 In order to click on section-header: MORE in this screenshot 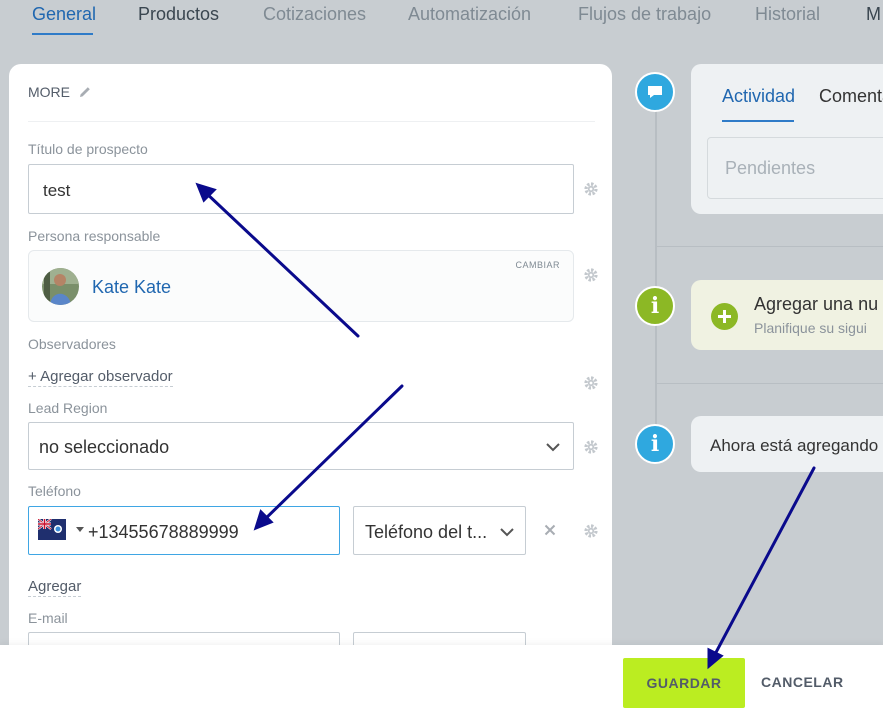, I will do `click(60, 92)`.